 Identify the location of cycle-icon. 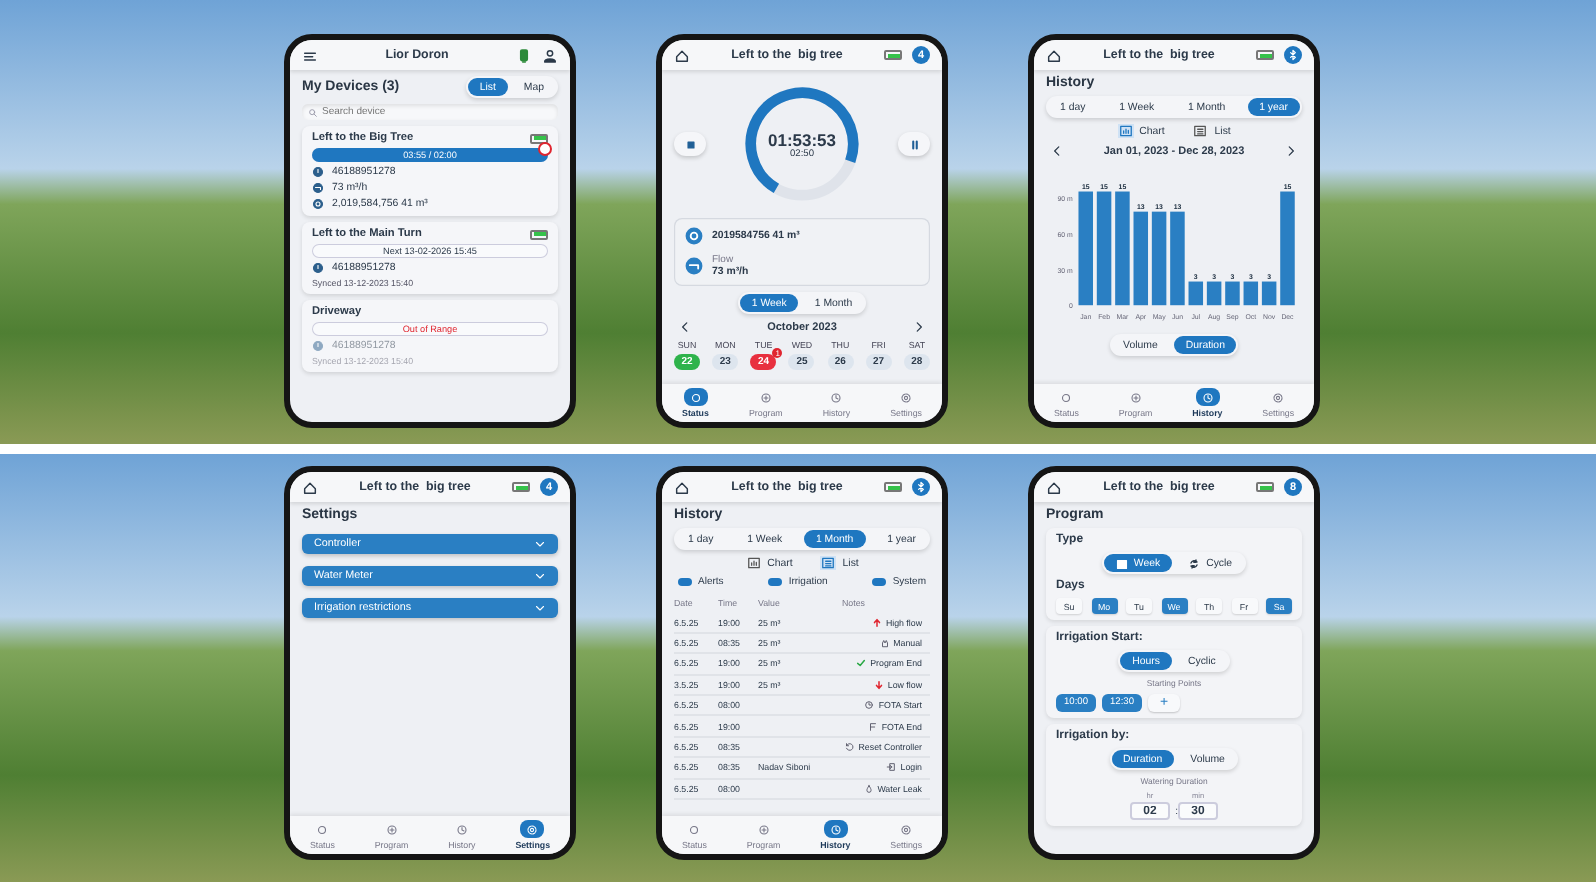
(1194, 563).